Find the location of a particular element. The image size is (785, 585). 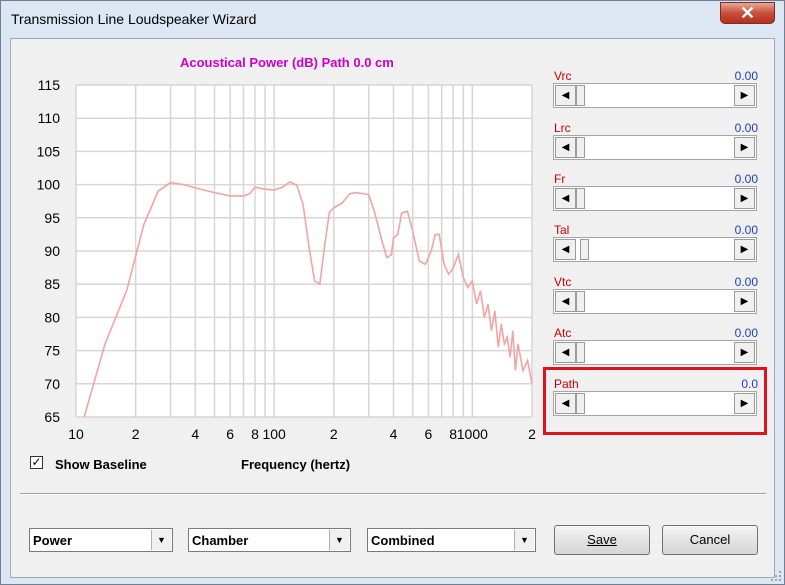

x-tick-label: 1000 is located at coordinates (472, 434).